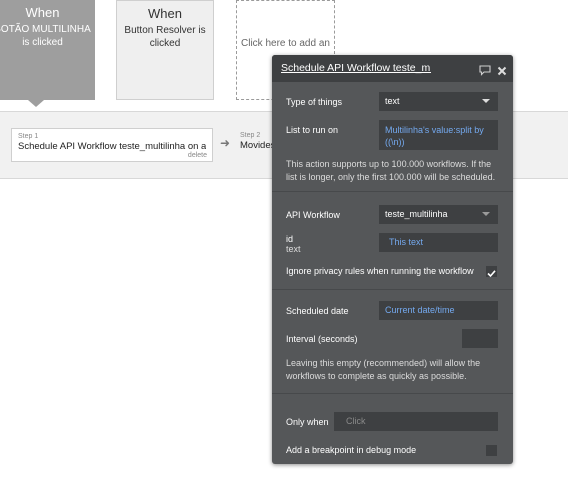  What do you see at coordinates (434, 130) in the screenshot?
I see `list-value-line1: Multilinha's value:split by` at bounding box center [434, 130].